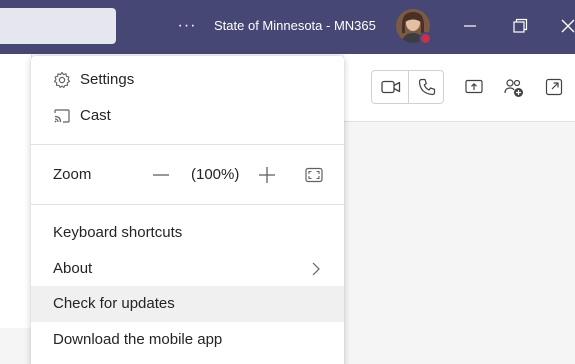 This screenshot has width=575, height=364. I want to click on close-button, so click(565, 26).